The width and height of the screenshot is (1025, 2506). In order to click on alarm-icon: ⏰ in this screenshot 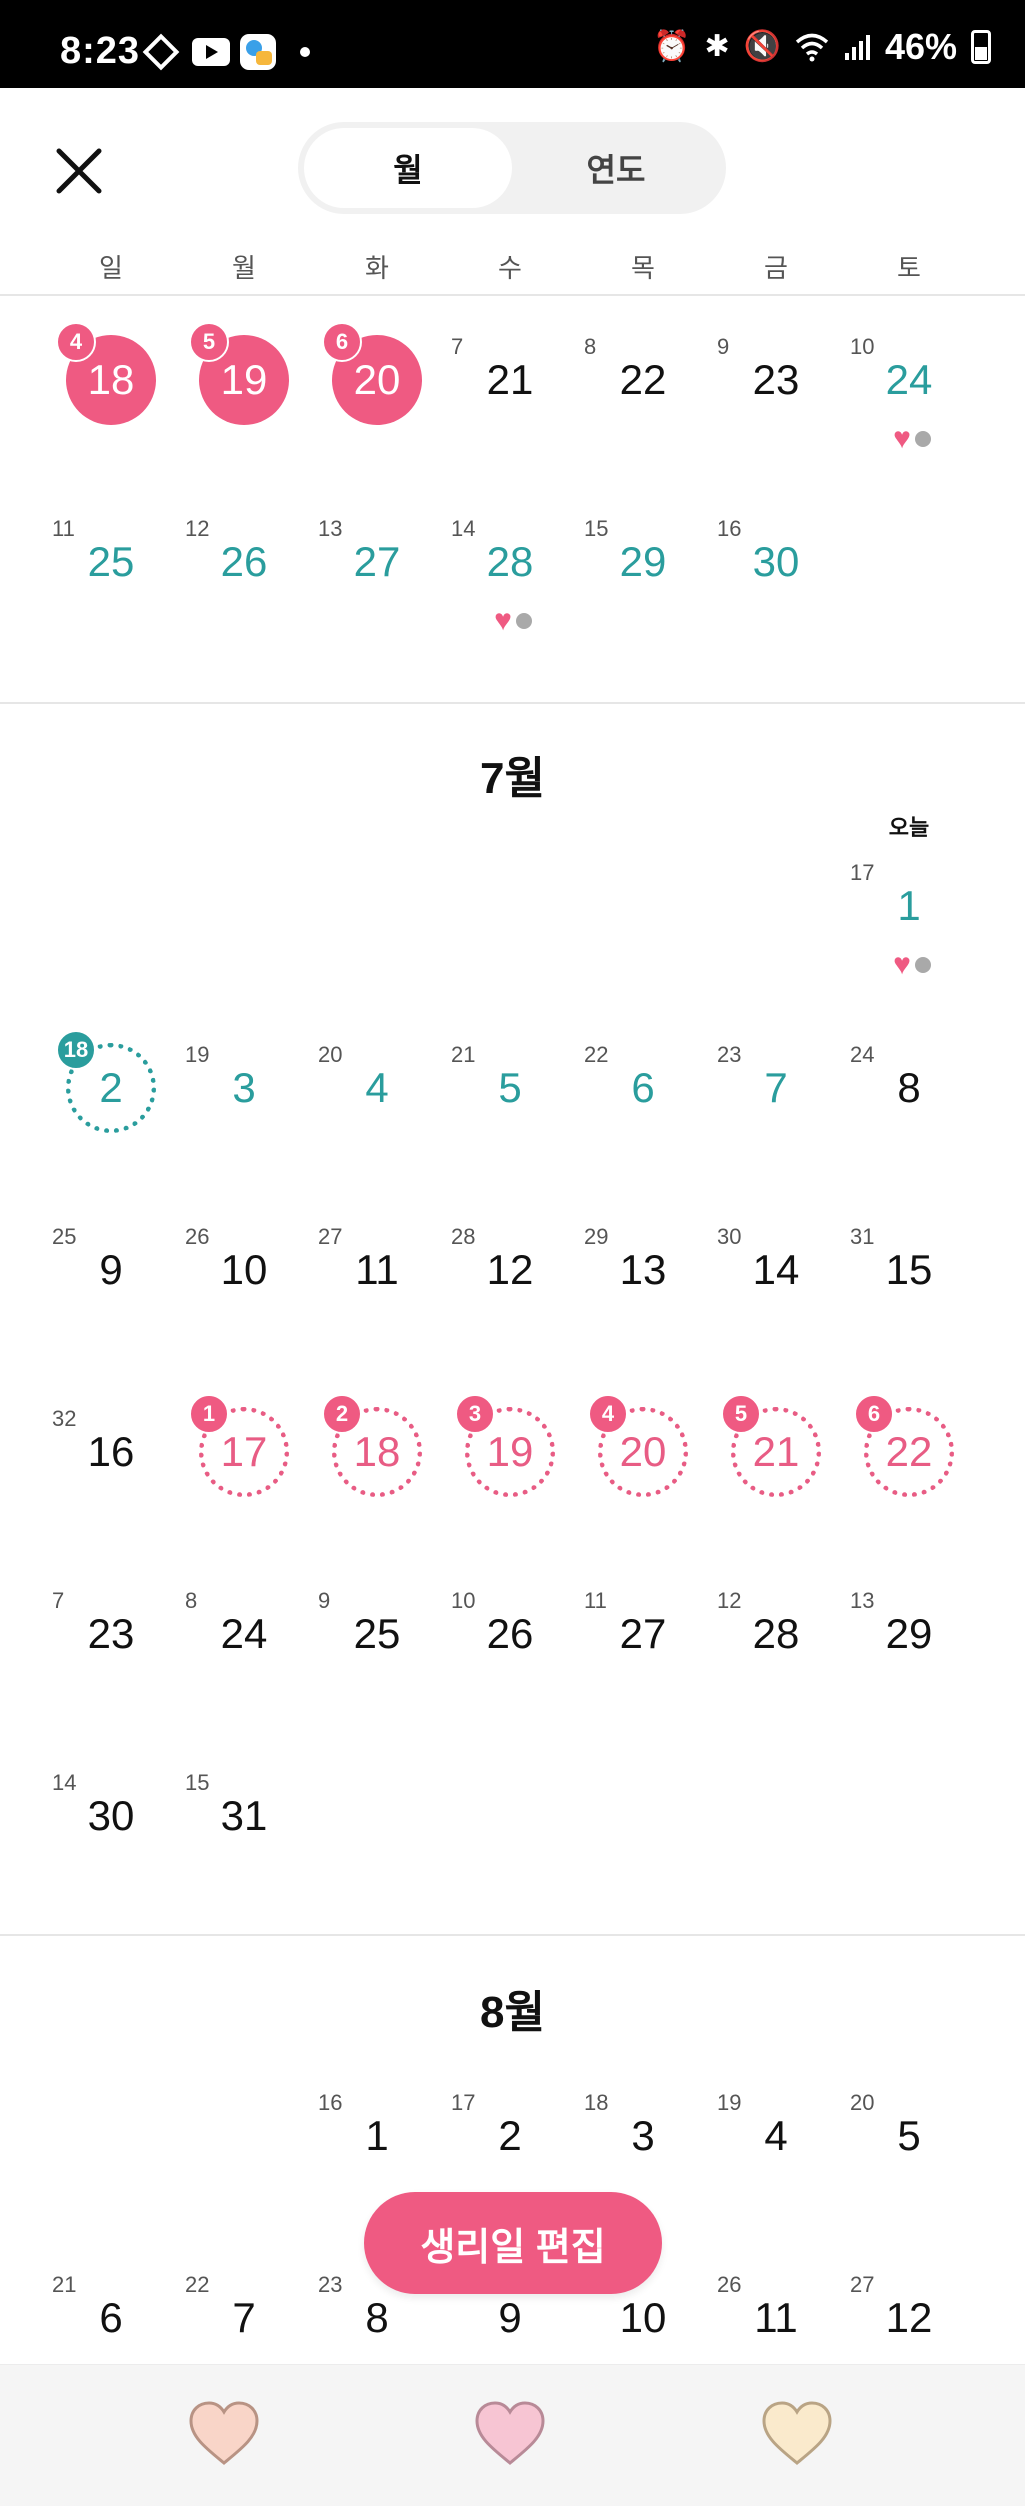, I will do `click(672, 46)`.